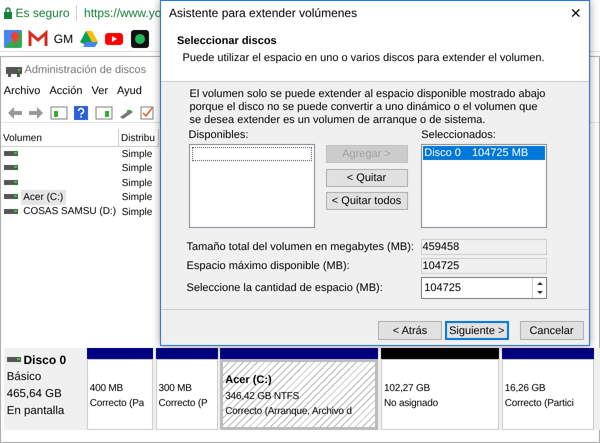 The image size is (600, 443). What do you see at coordinates (219, 136) in the screenshot?
I see `list-label: Disponibles:` at bounding box center [219, 136].